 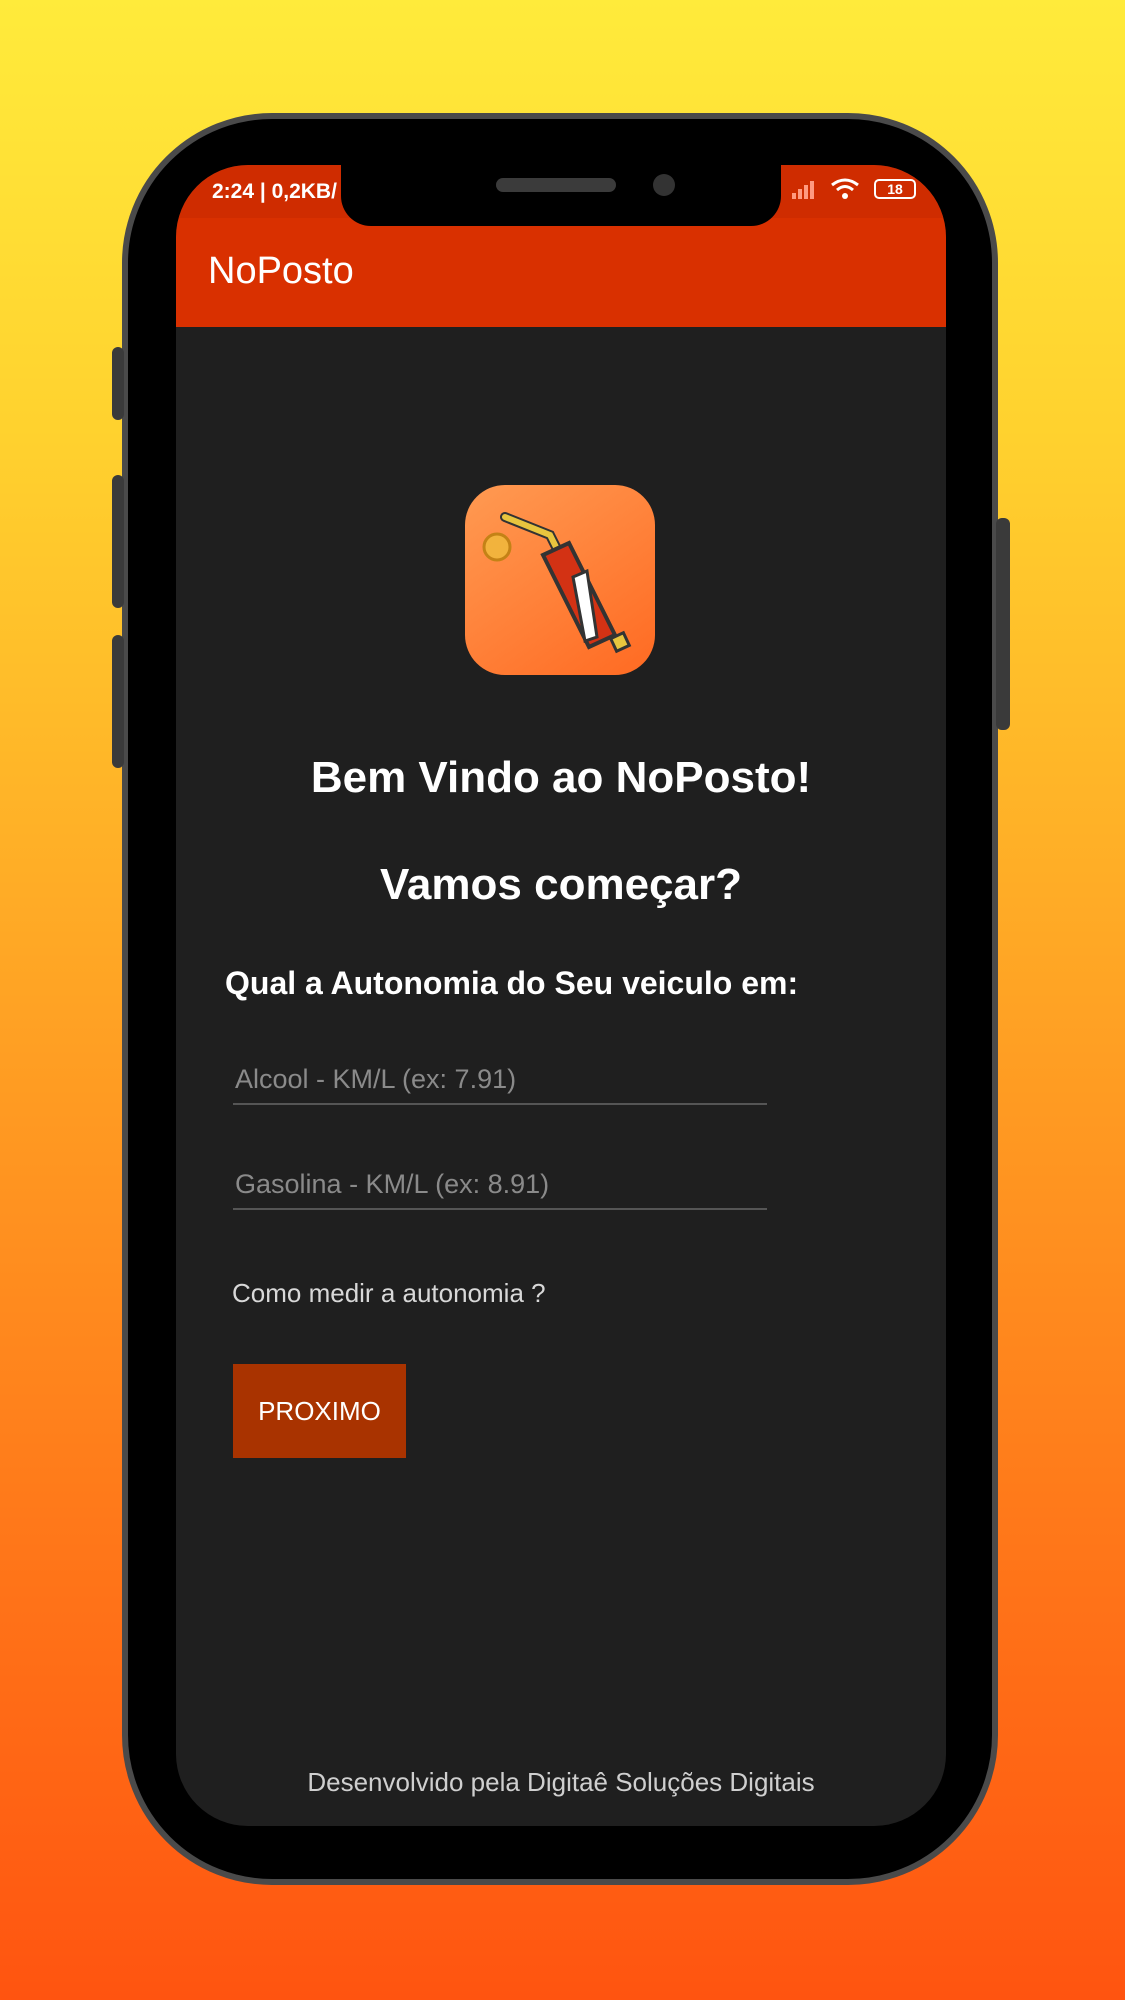 I want to click on app-logo, so click(x=560, y=580).